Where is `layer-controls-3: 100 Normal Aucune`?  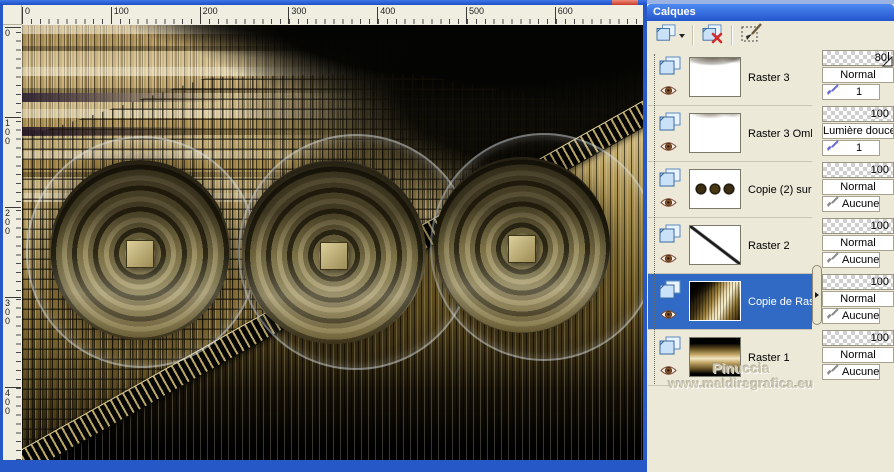 layer-controls-3: 100 Normal Aucune is located at coordinates (858, 188).